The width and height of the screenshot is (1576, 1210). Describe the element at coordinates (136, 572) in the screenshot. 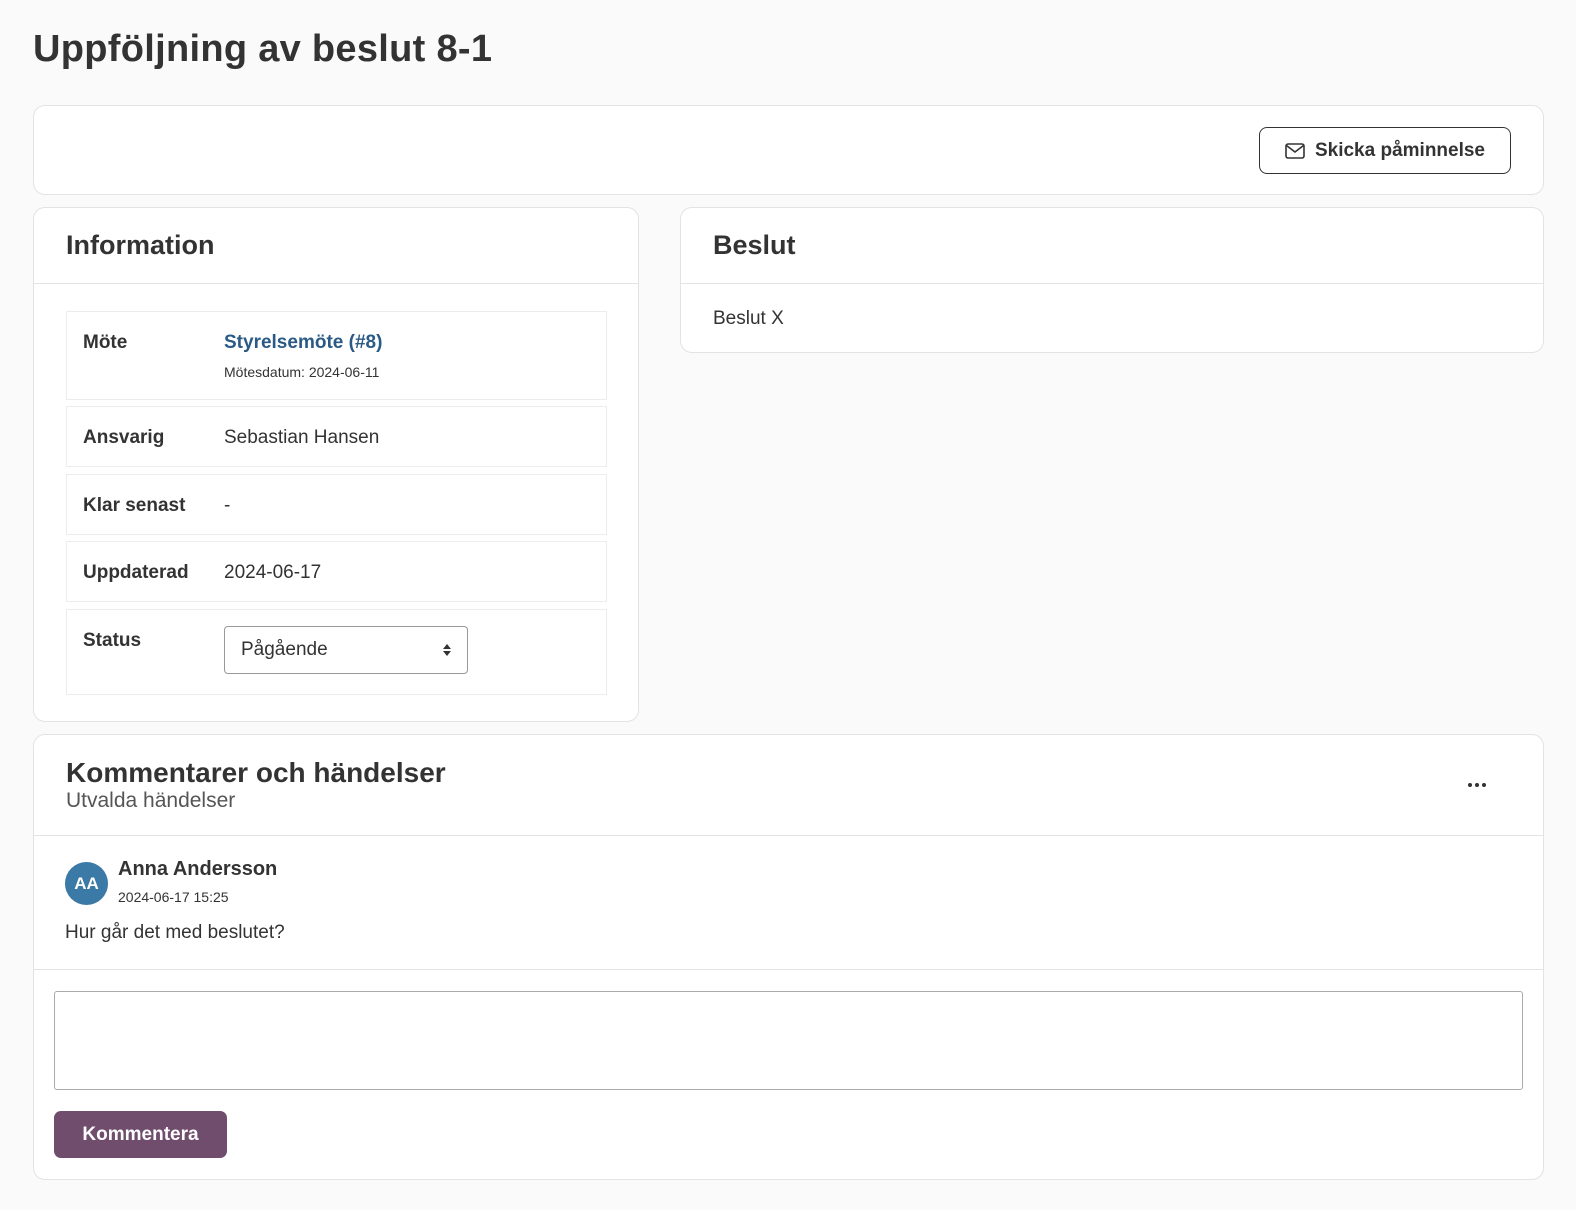

I see `updated-label: Uppdaterad` at that location.